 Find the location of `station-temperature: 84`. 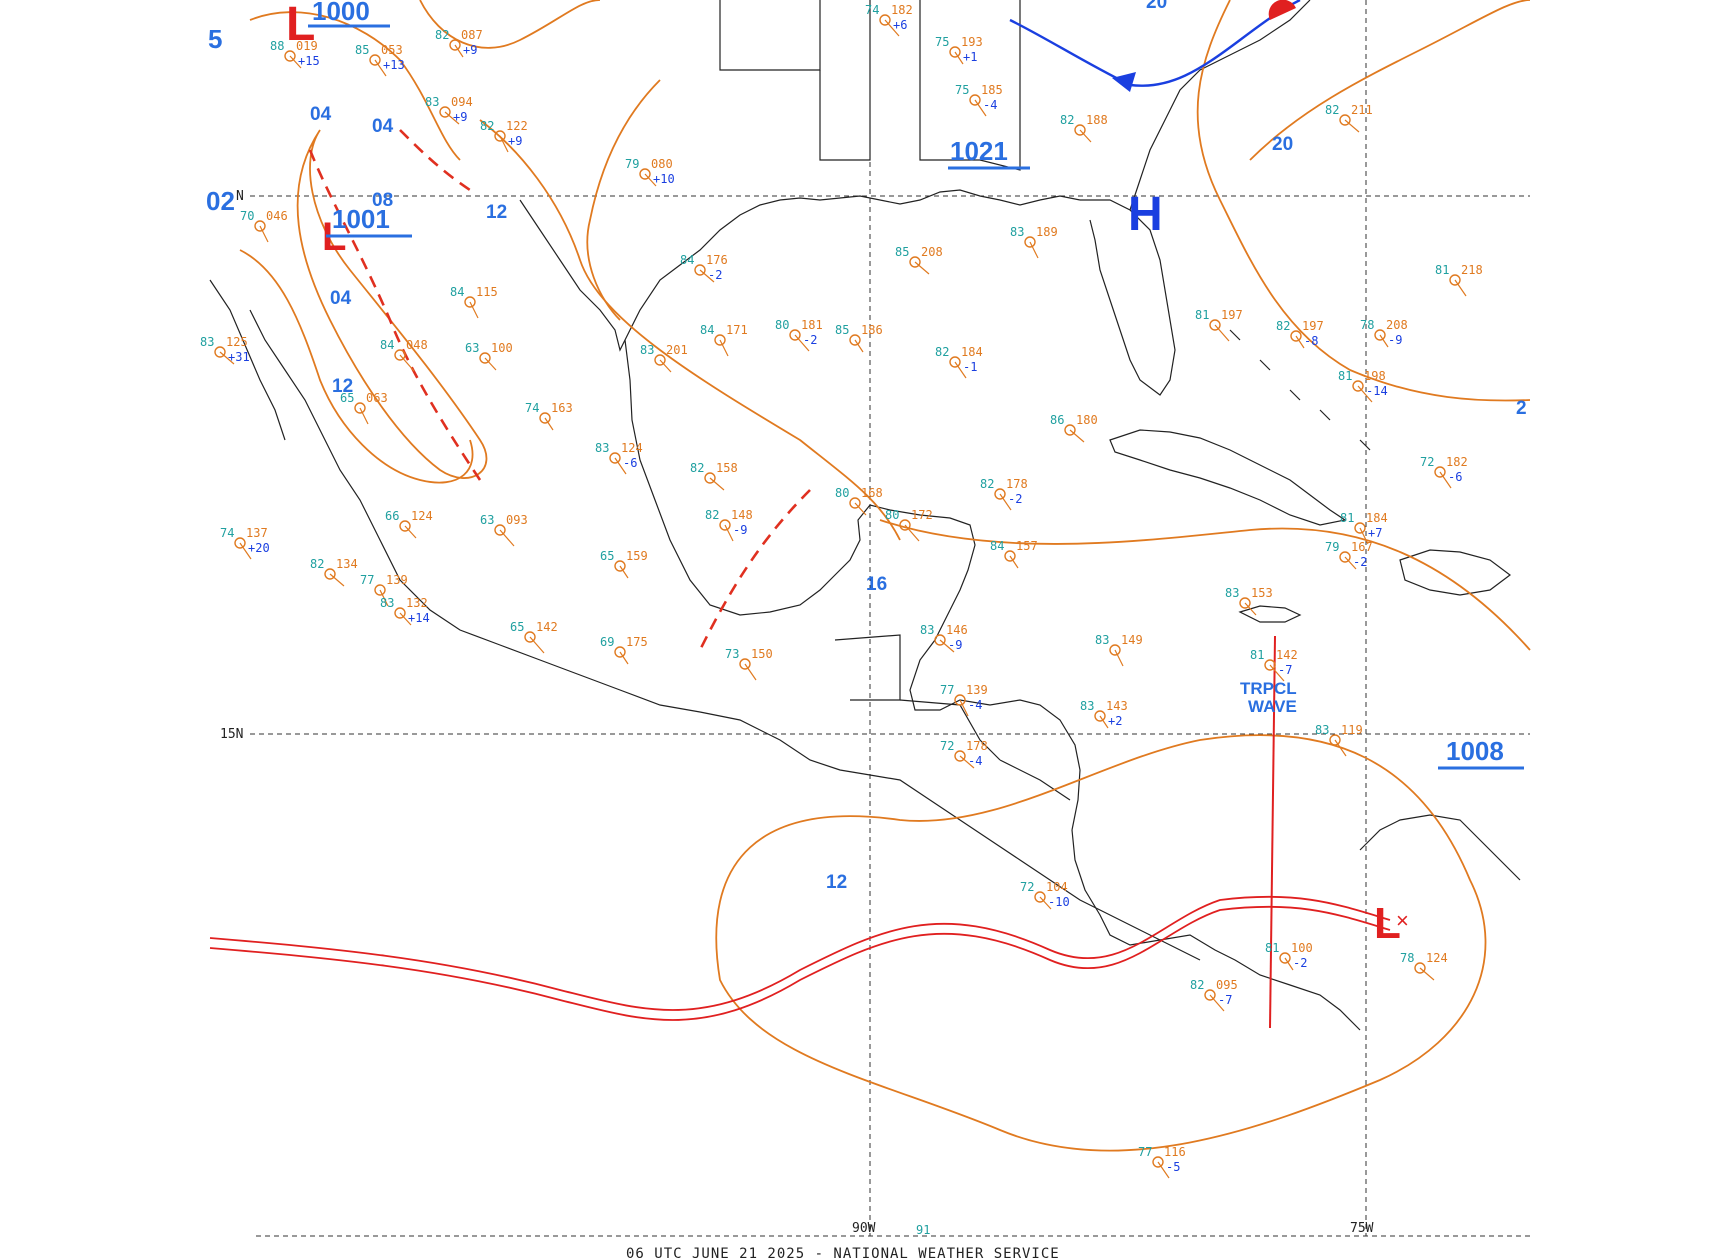

station-temperature: 84 is located at coordinates (707, 330).